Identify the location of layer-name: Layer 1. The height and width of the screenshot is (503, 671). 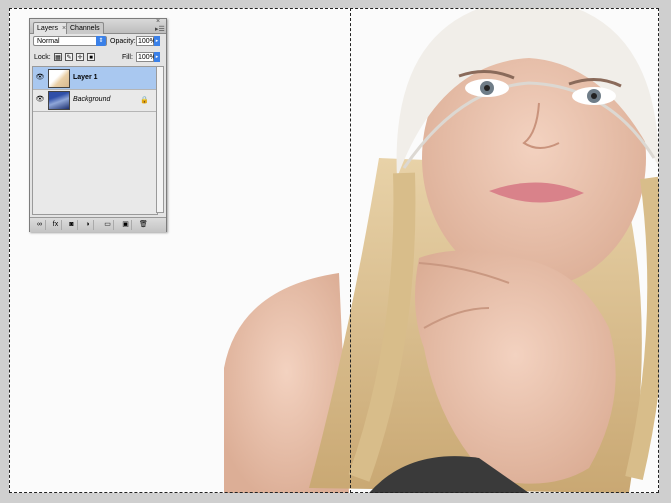
(85, 77).